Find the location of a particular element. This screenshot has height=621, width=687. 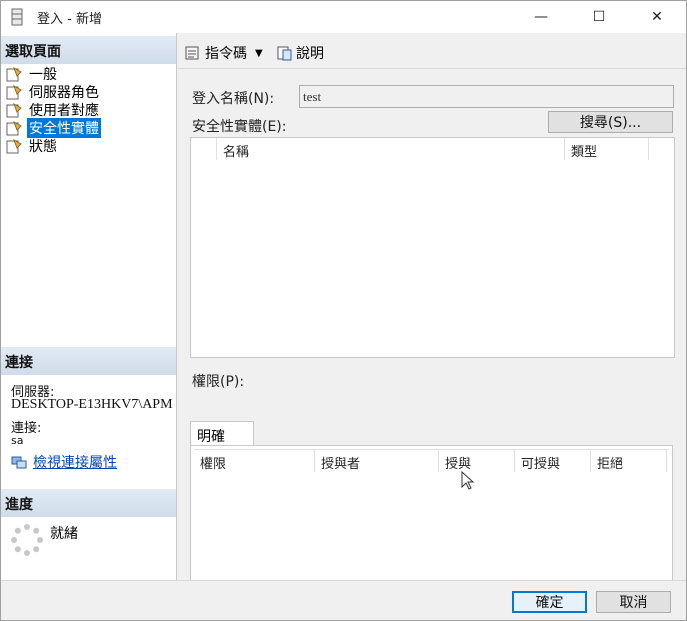

connection-header: 連接 is located at coordinates (88, 361).